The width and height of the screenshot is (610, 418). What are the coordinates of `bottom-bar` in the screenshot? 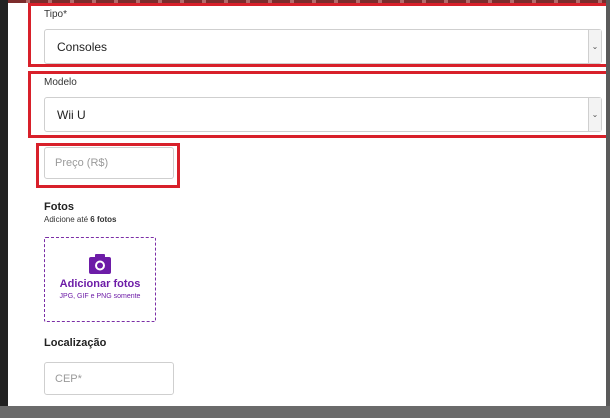 It's located at (305, 412).